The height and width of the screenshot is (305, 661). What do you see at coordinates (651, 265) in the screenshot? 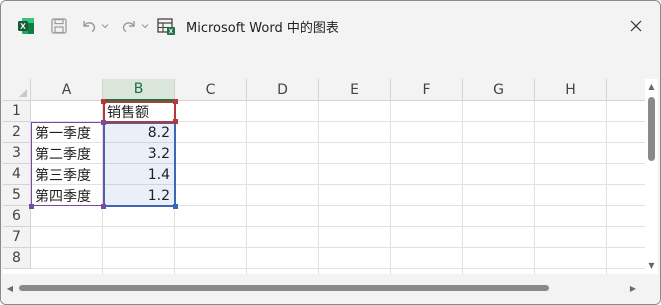
I see `scroll-down-icon: ▼` at bounding box center [651, 265].